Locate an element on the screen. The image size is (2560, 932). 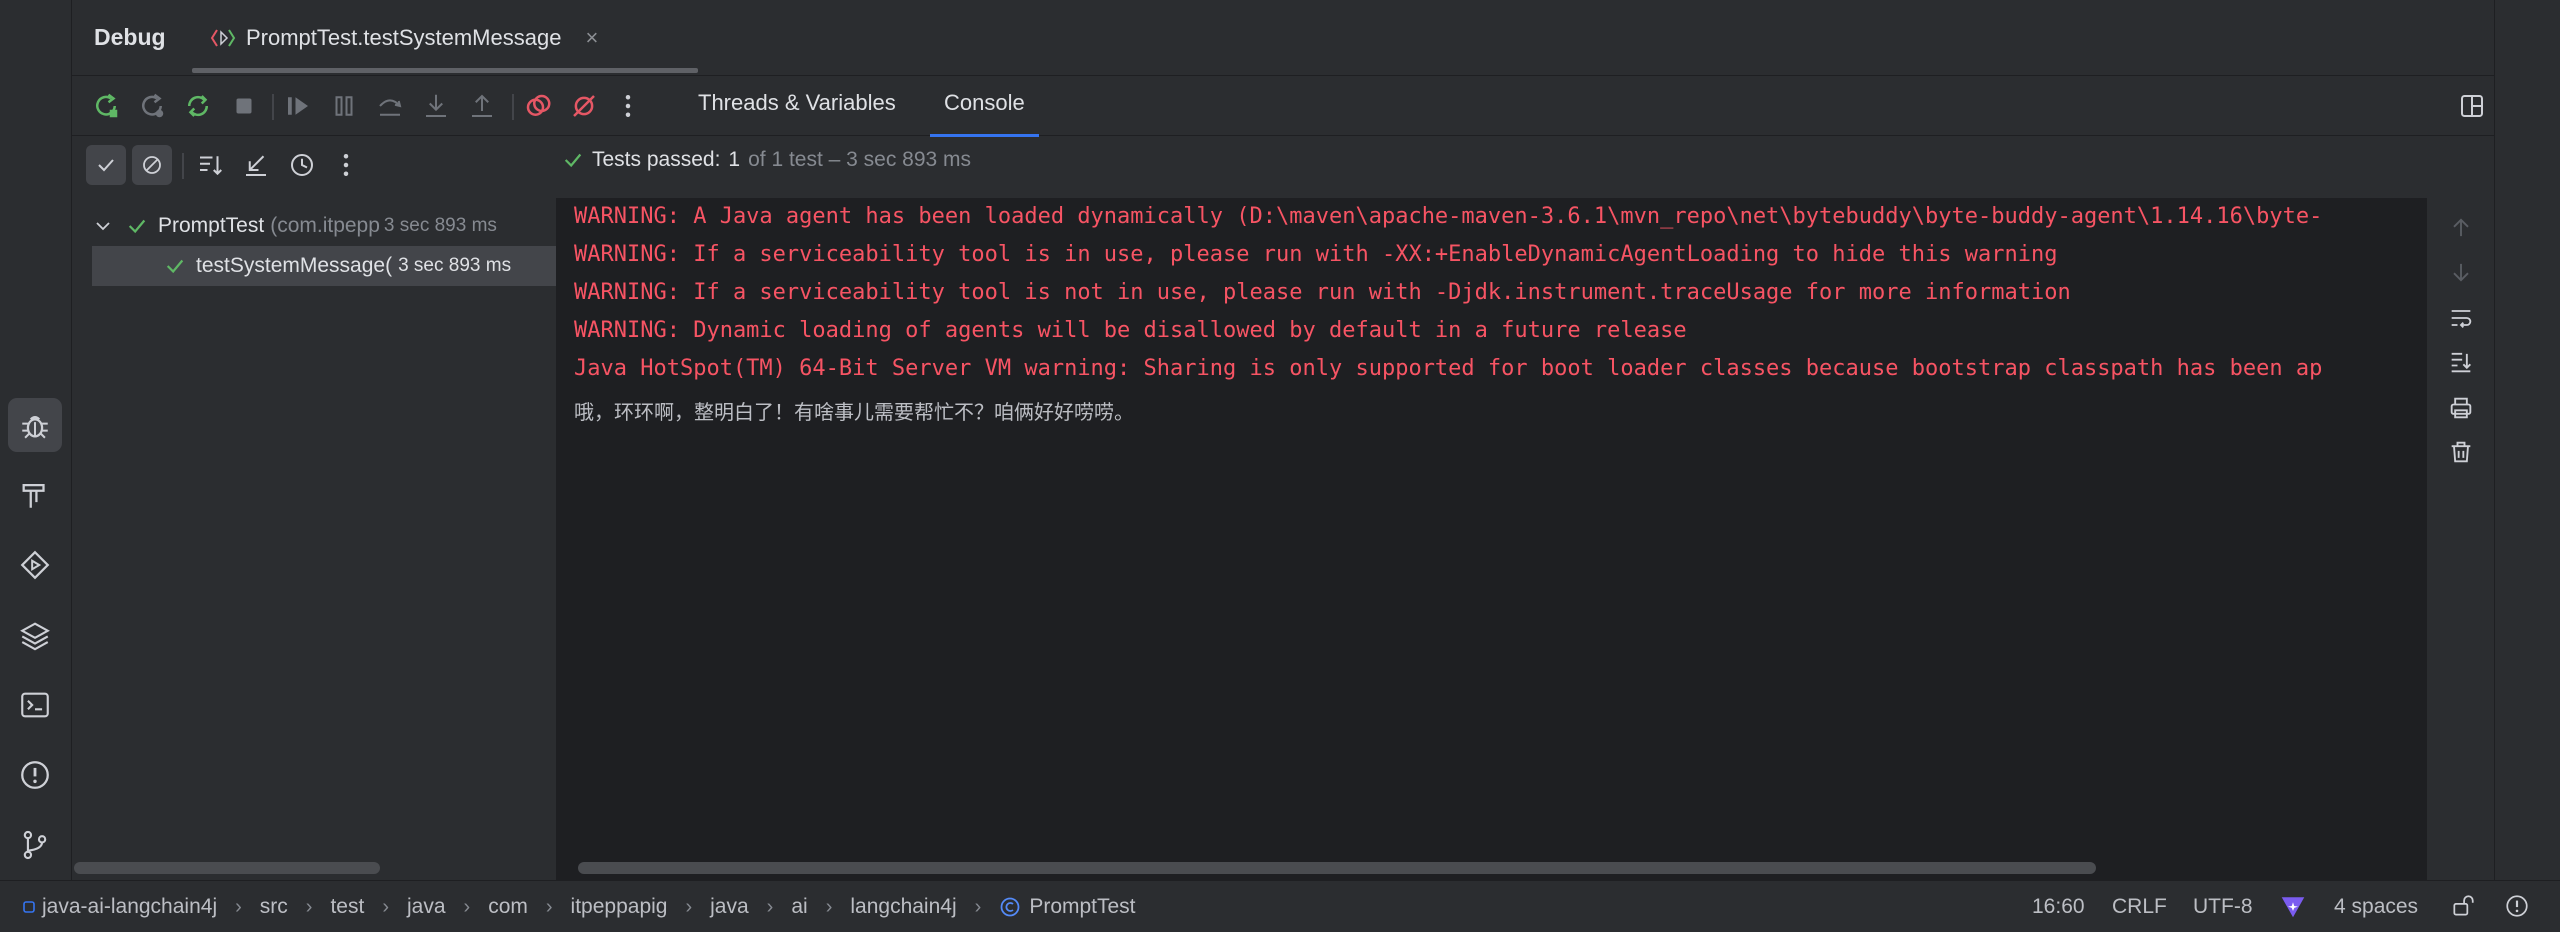
collapse-icon is located at coordinates (256, 165).